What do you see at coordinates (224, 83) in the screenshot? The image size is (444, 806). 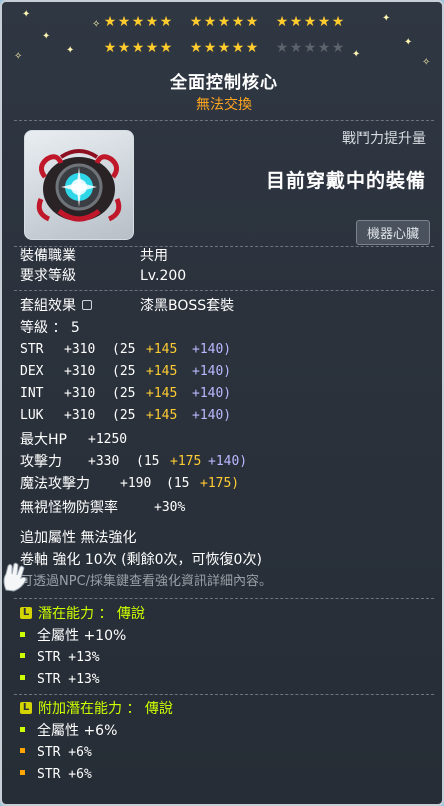 I see `item-name: 全面控制核心` at bounding box center [224, 83].